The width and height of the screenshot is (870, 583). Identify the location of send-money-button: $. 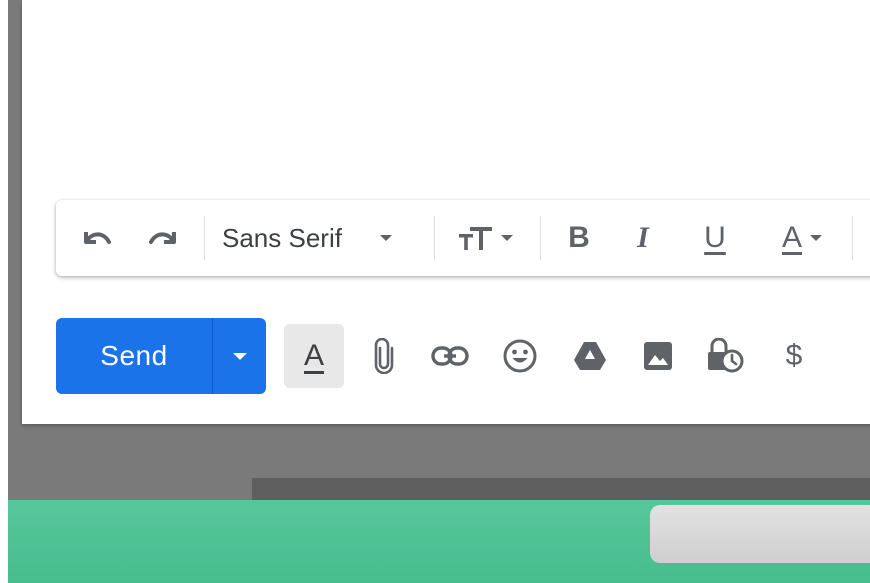
(794, 356).